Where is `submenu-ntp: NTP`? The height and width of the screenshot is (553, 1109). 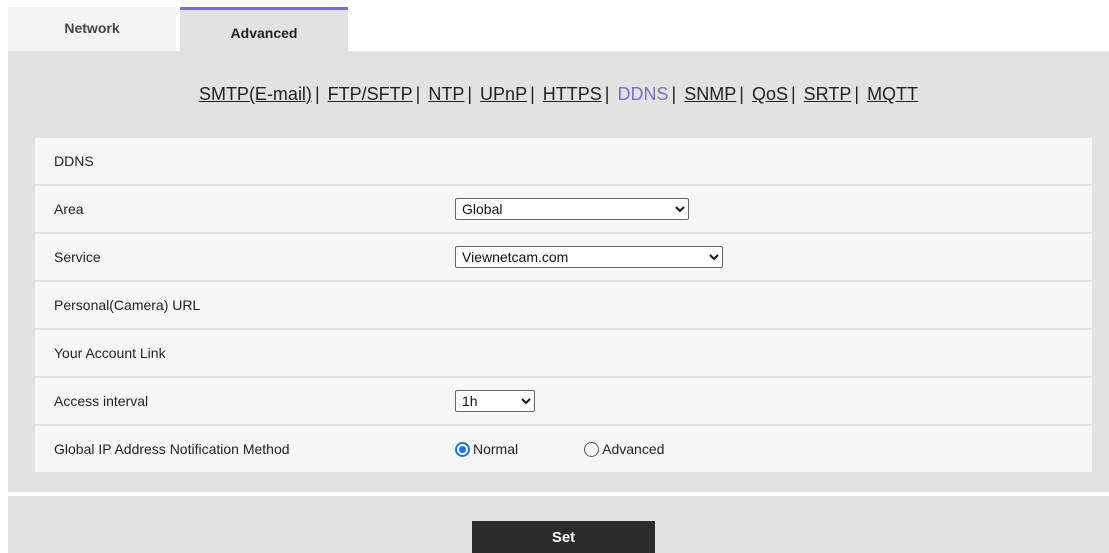 submenu-ntp: NTP is located at coordinates (446, 94).